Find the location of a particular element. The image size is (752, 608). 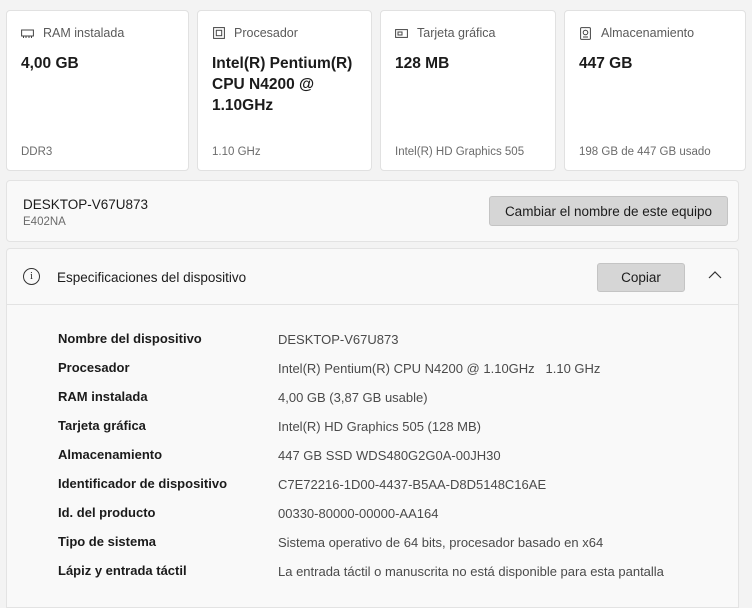

info-icon: i is located at coordinates (31, 276).